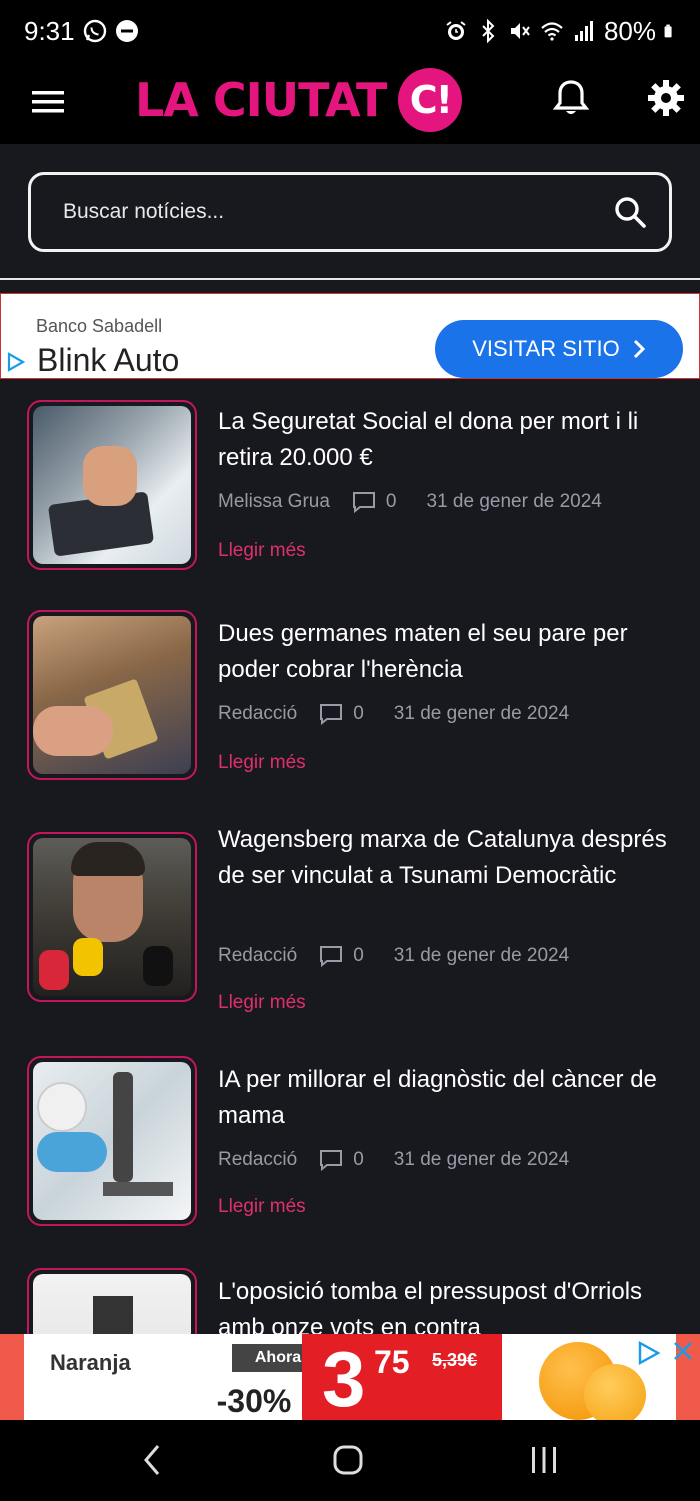  Describe the element at coordinates (350, 279) in the screenshot. I see `divider` at that location.